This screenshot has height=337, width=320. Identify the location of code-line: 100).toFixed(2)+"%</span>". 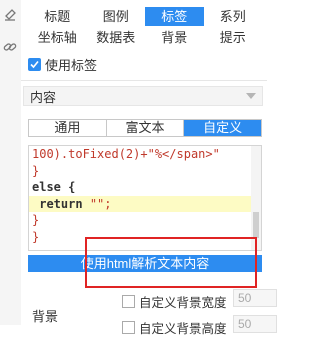
(126, 154).